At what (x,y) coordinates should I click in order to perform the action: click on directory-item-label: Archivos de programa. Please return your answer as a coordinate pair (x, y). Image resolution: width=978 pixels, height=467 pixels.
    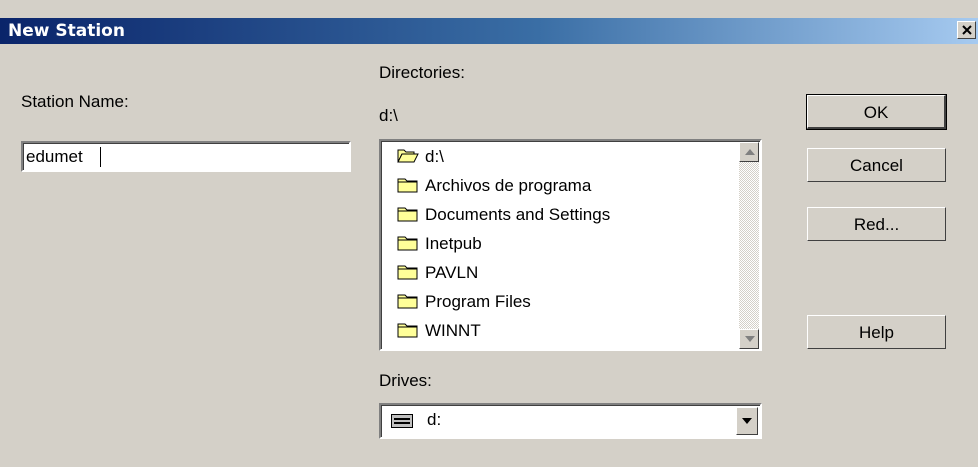
    Looking at the image, I should click on (508, 185).